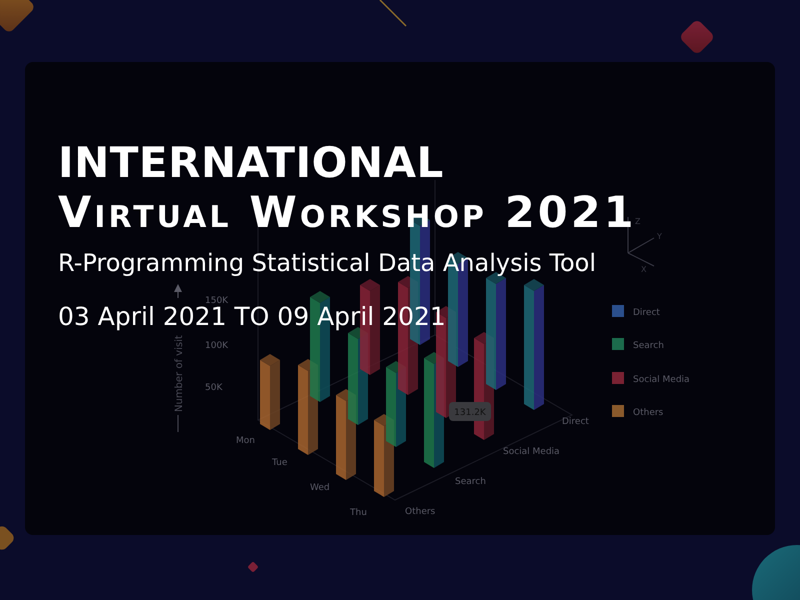  What do you see at coordinates (252, 317) in the screenshot?
I see `date-text: 03 April 2021 TO 09 April 2021` at bounding box center [252, 317].